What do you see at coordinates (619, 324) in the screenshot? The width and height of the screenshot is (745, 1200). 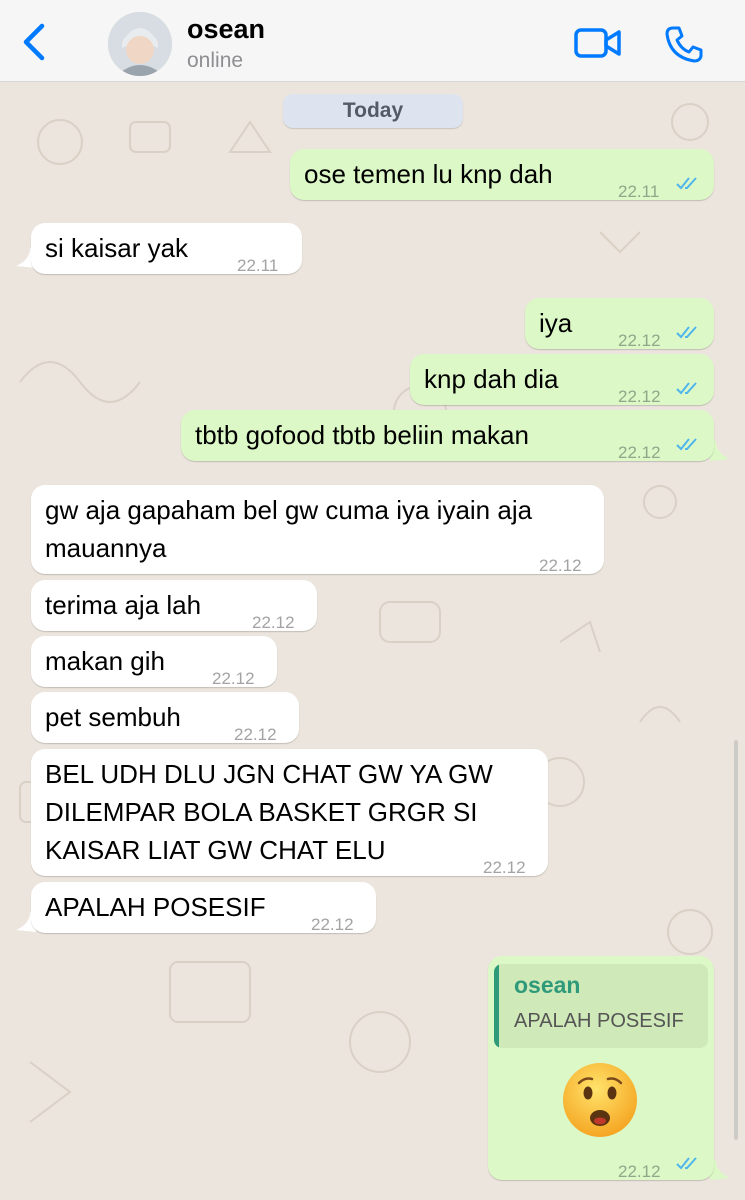 I see `outgoing-message: iya 22.12` at bounding box center [619, 324].